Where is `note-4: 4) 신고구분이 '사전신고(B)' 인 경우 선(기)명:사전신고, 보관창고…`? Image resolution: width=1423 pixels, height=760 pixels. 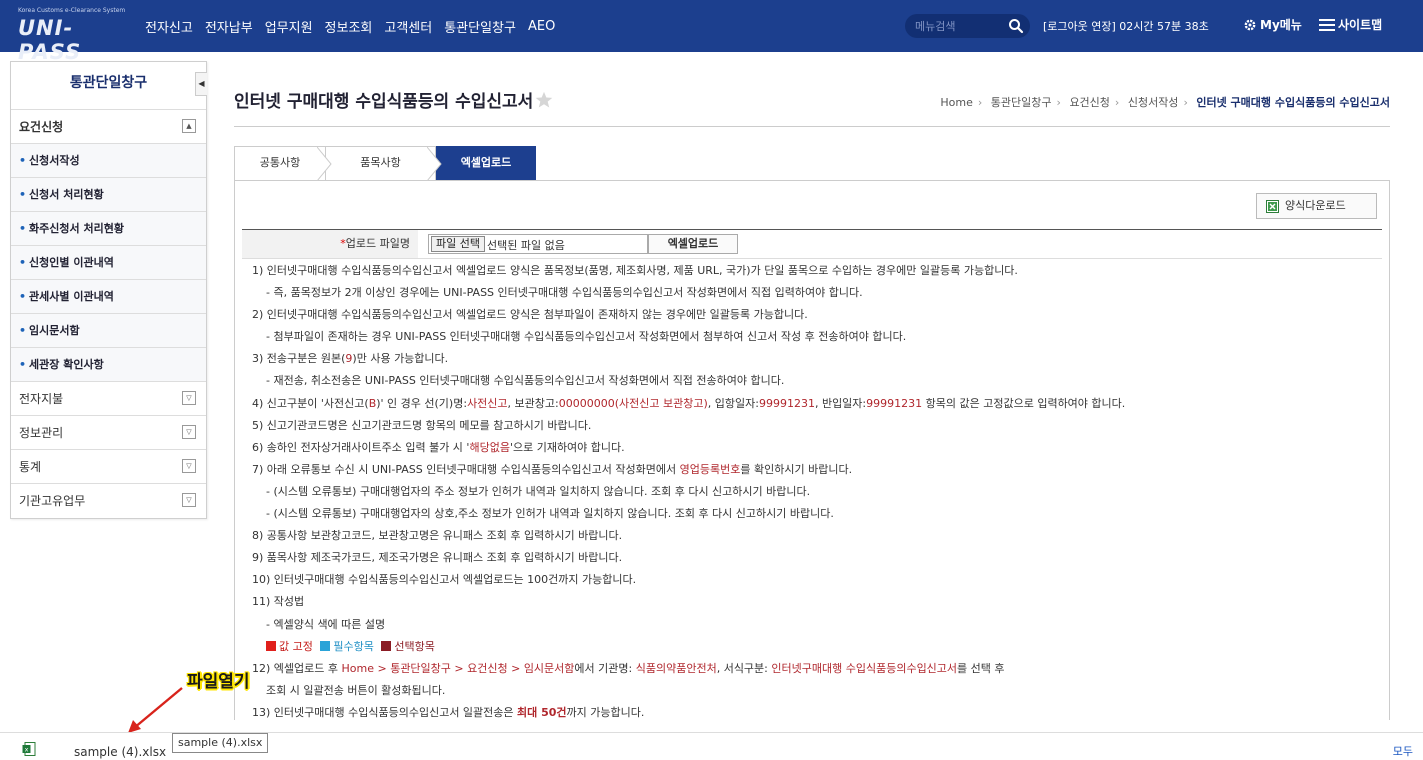
note-4: 4) 신고구분이 '사전신고(B)' 인 경우 선(기)명:사전신고, 보관창고… is located at coordinates (822, 408).